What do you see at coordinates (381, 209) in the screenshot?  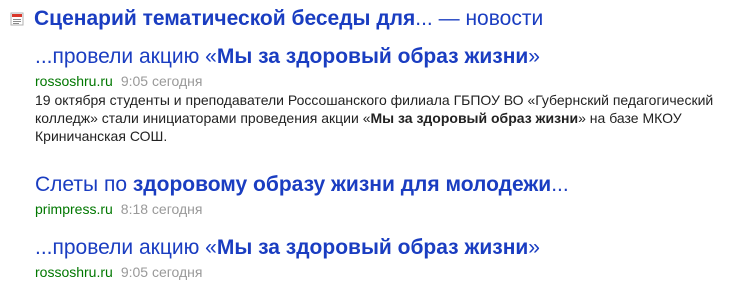 I see `news-item-meta: primpress.ru 8:18 сегодня` at bounding box center [381, 209].